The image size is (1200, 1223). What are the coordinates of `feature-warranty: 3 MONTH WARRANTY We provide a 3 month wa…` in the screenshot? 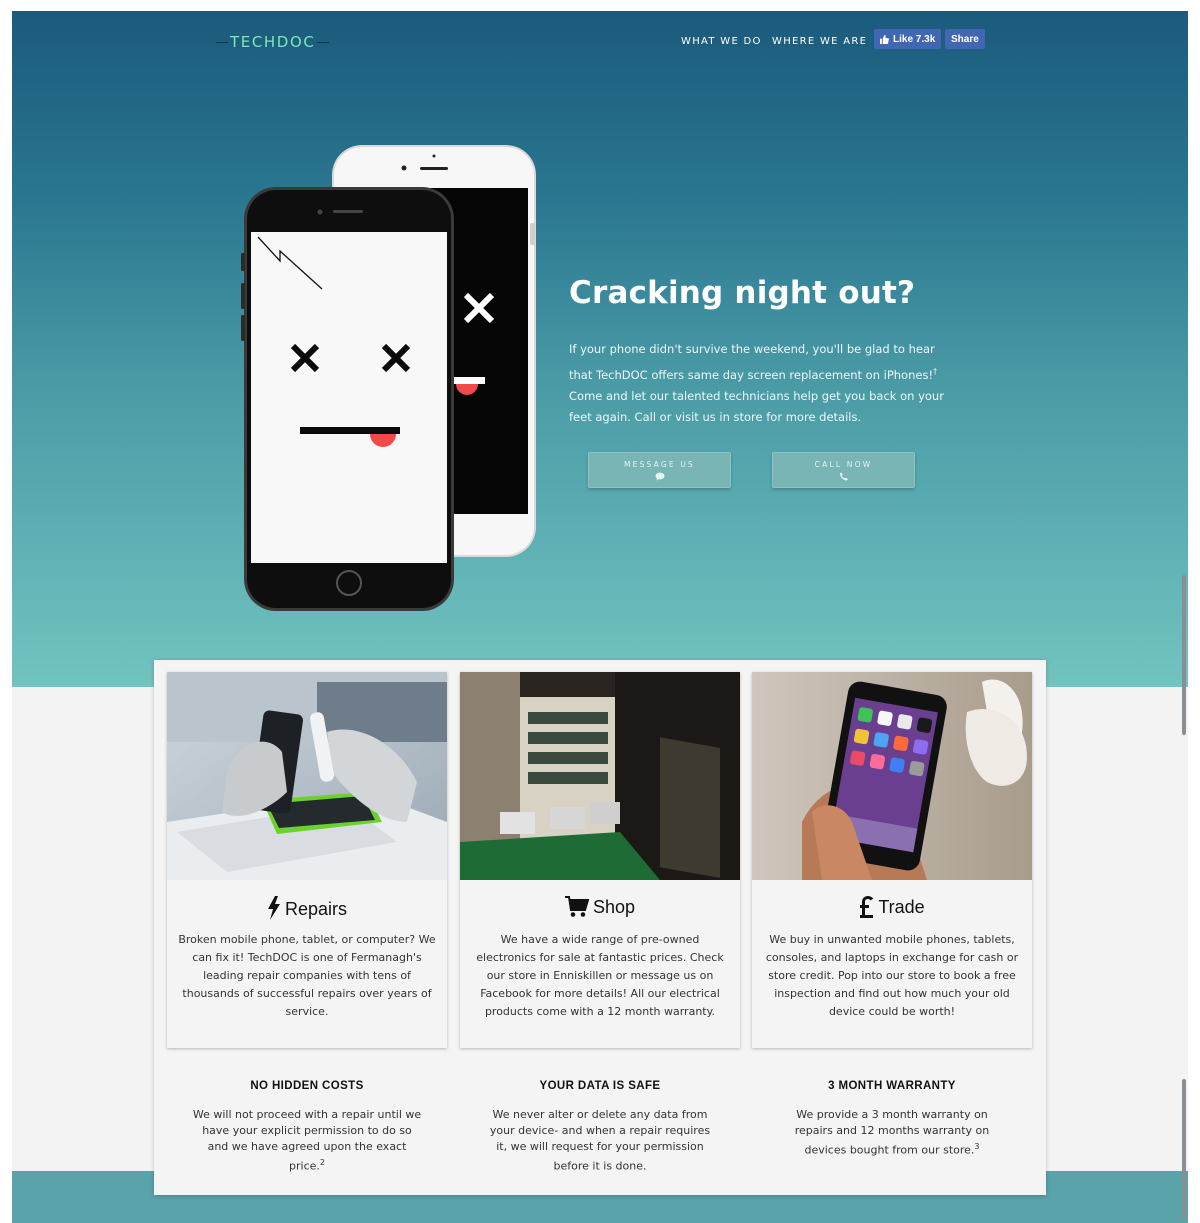 It's located at (892, 1119).